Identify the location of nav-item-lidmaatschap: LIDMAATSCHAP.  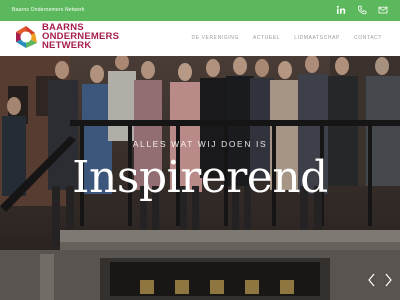
(317, 38).